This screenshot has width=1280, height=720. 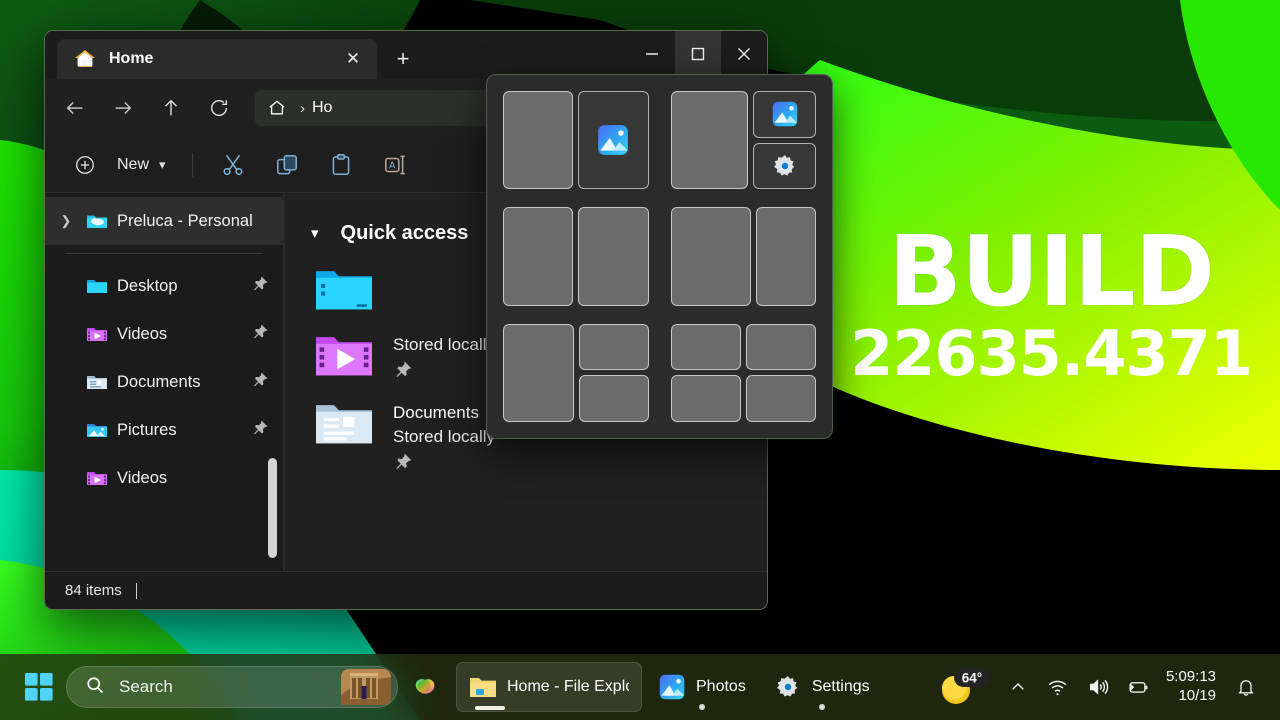 I want to click on refresh-button, so click(x=219, y=108).